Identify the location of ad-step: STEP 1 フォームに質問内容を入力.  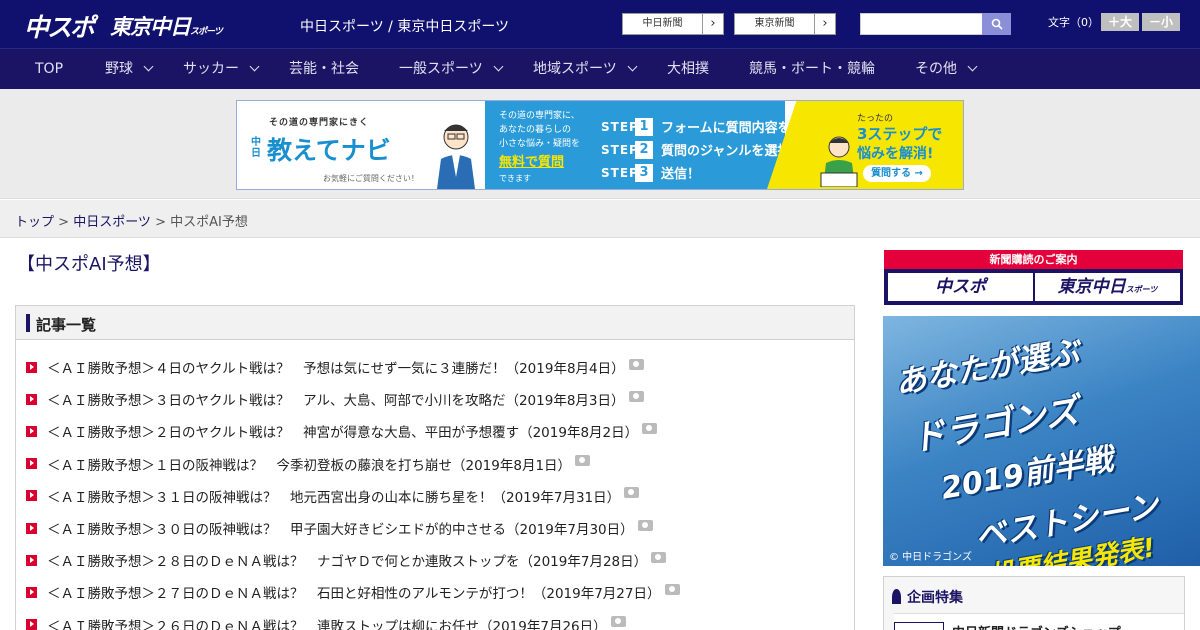
(709, 126).